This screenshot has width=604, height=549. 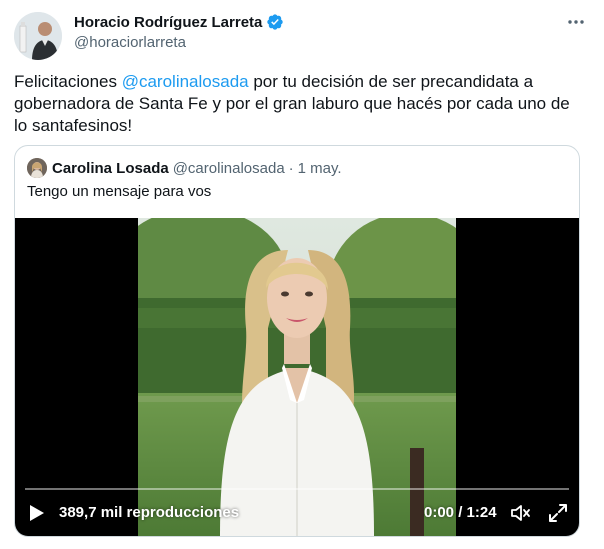 I want to click on fullscreen-icon, so click(x=558, y=513).